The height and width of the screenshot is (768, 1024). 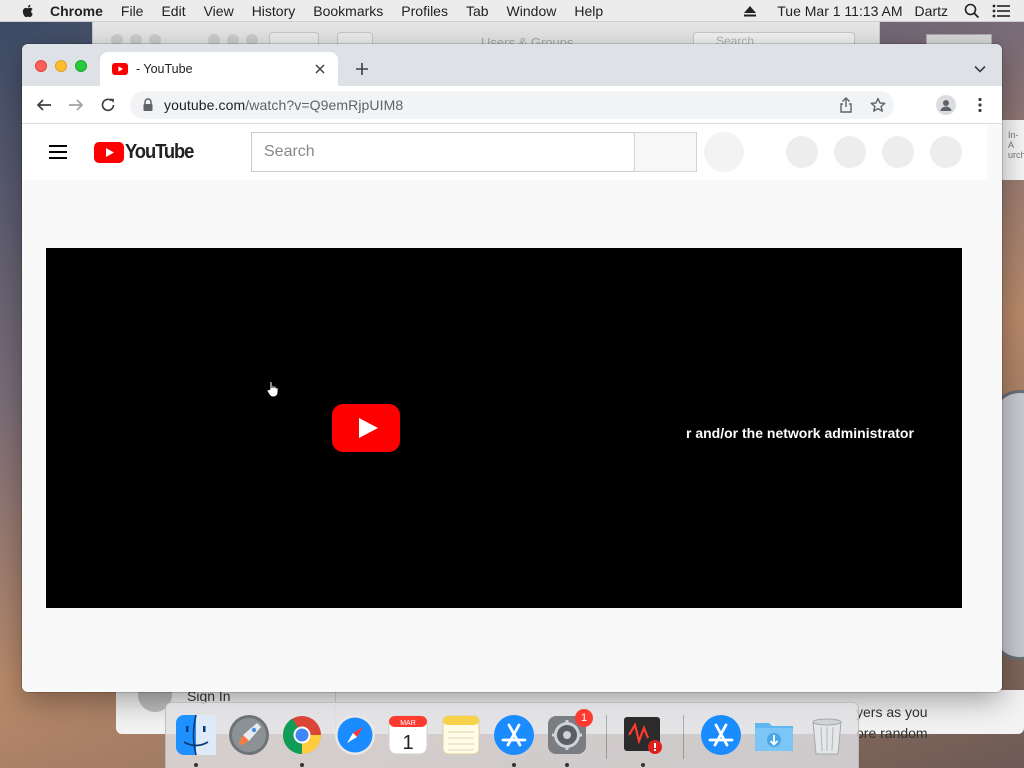 I want to click on notes-icon, so click(x=461, y=735).